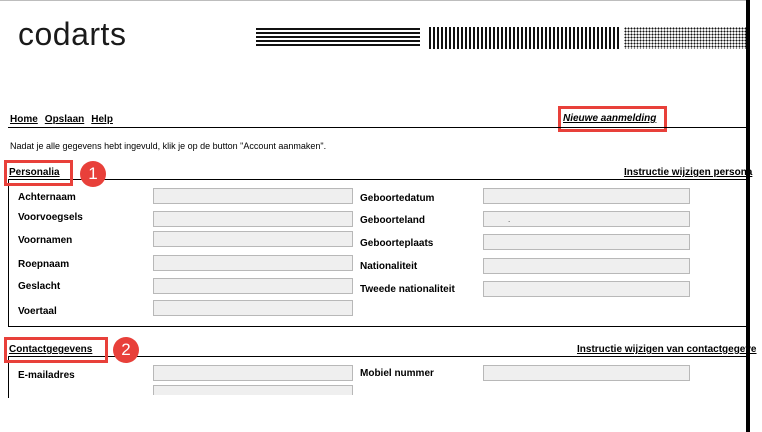  I want to click on voorvoegsels-field, so click(253, 219).